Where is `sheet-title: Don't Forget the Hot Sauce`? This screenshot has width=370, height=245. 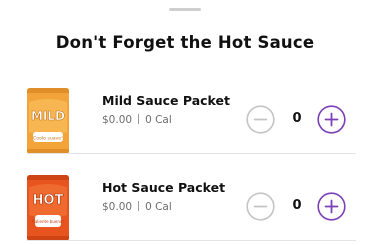 sheet-title: Don't Forget the Hot Sauce is located at coordinates (185, 42).